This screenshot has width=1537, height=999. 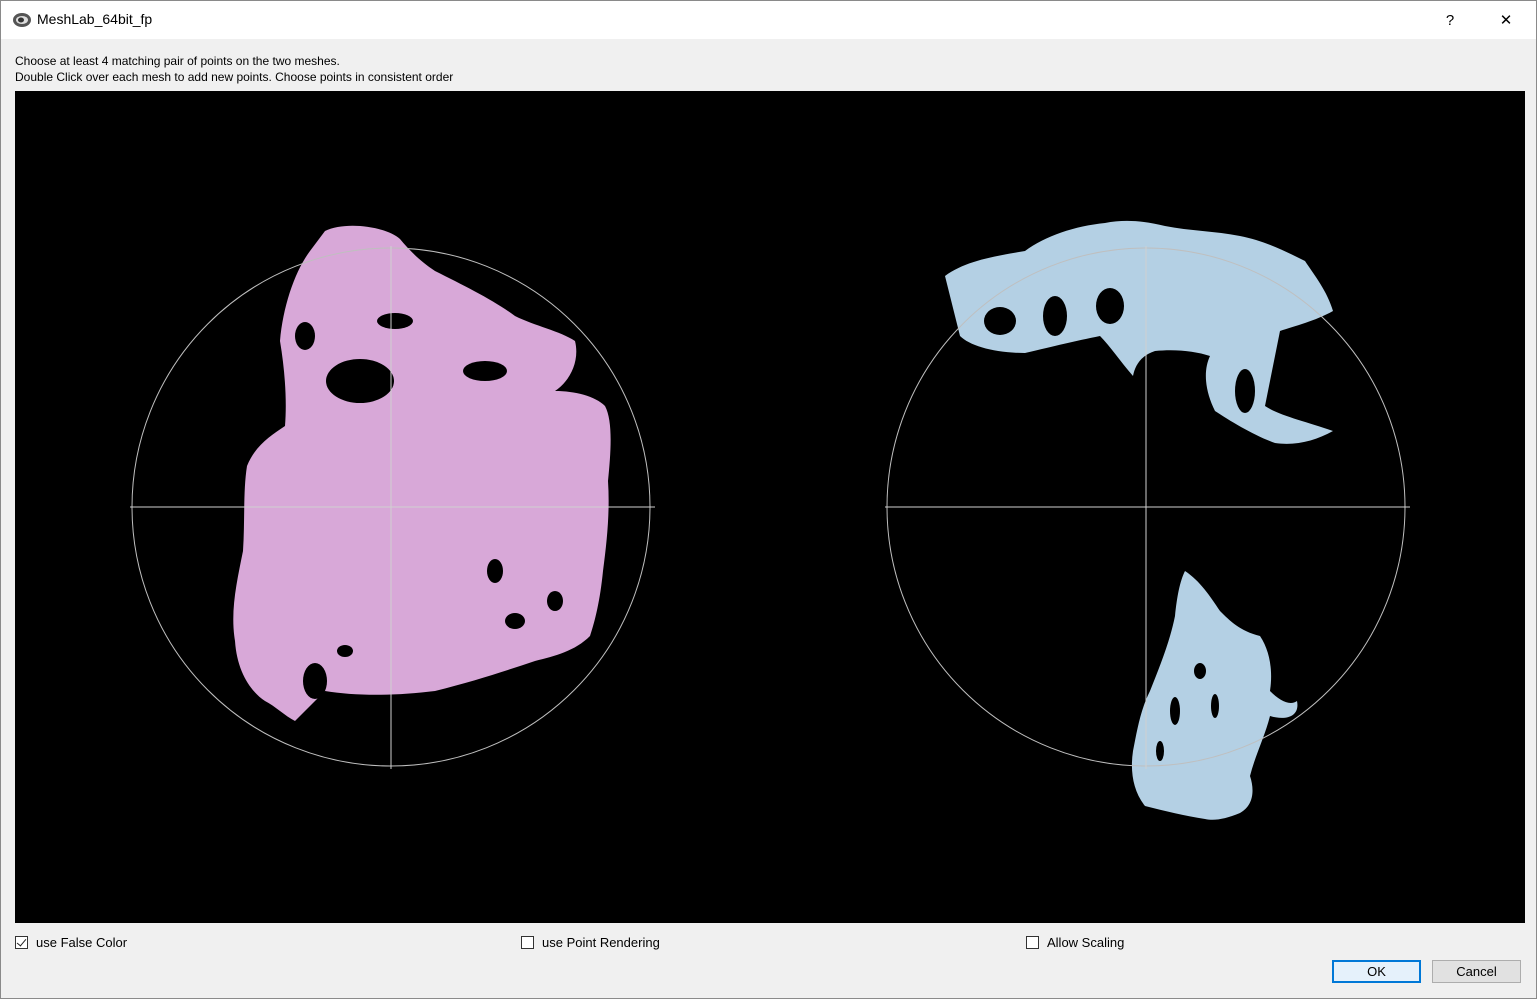 I want to click on window-title: MeshLab_64bit_fp, so click(x=95, y=19).